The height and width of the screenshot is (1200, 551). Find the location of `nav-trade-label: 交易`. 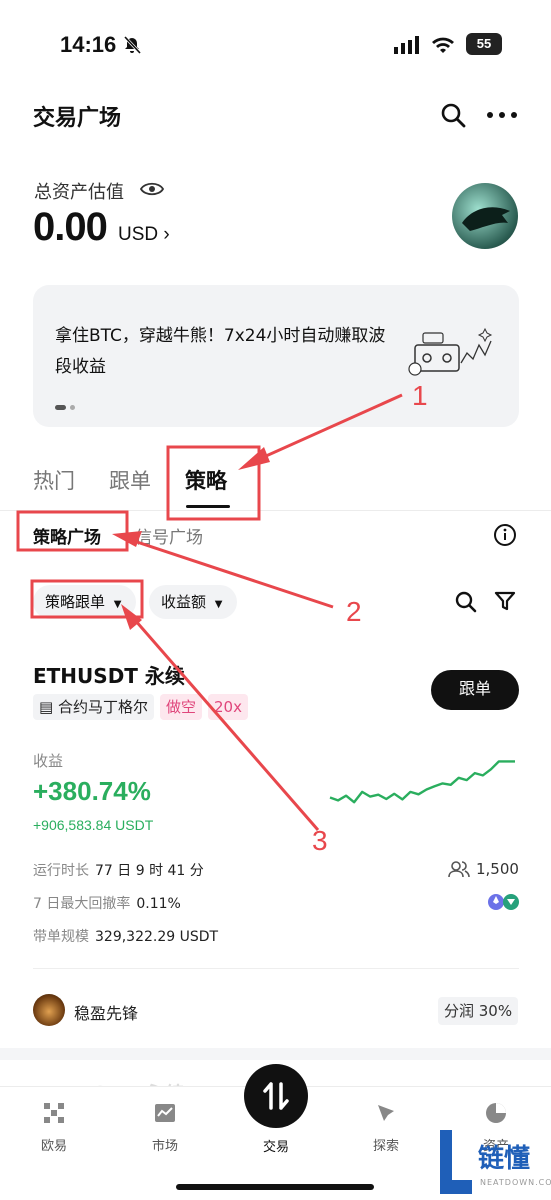

nav-trade-label: 交易 is located at coordinates (275, 1147).